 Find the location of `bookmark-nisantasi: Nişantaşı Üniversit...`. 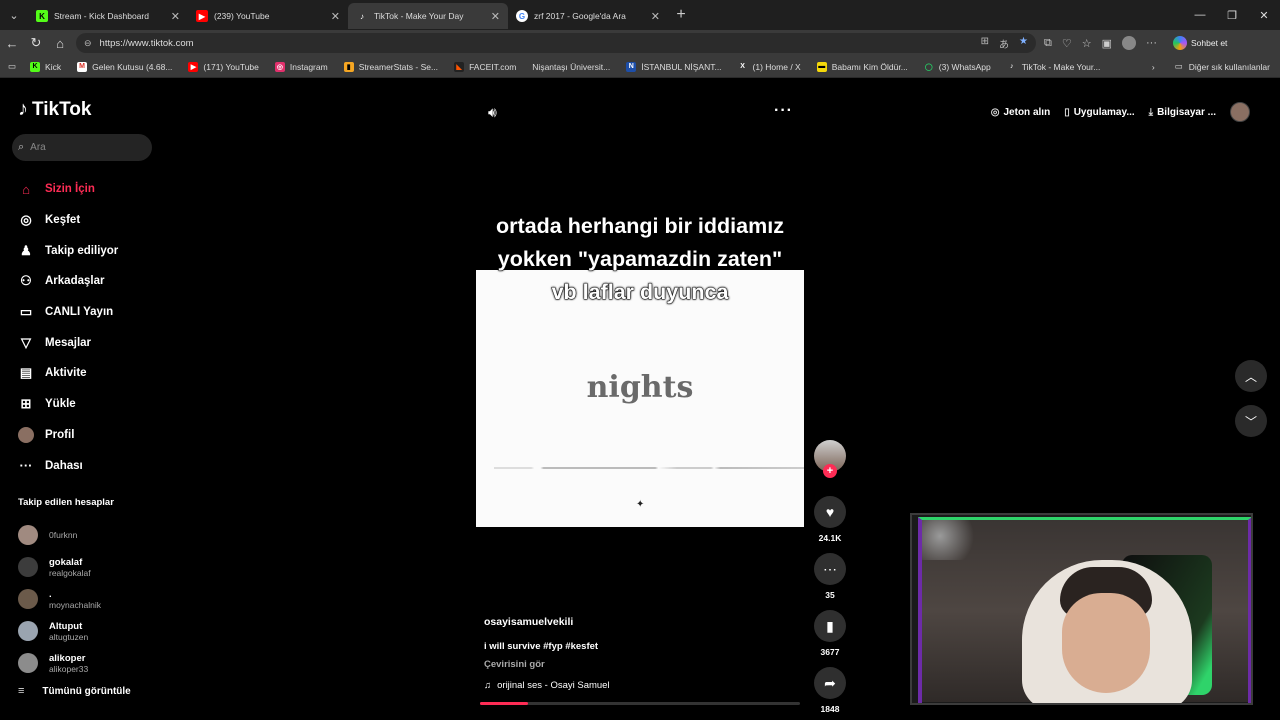

bookmark-nisantasi: Nişantaşı Üniversit... is located at coordinates (571, 67).